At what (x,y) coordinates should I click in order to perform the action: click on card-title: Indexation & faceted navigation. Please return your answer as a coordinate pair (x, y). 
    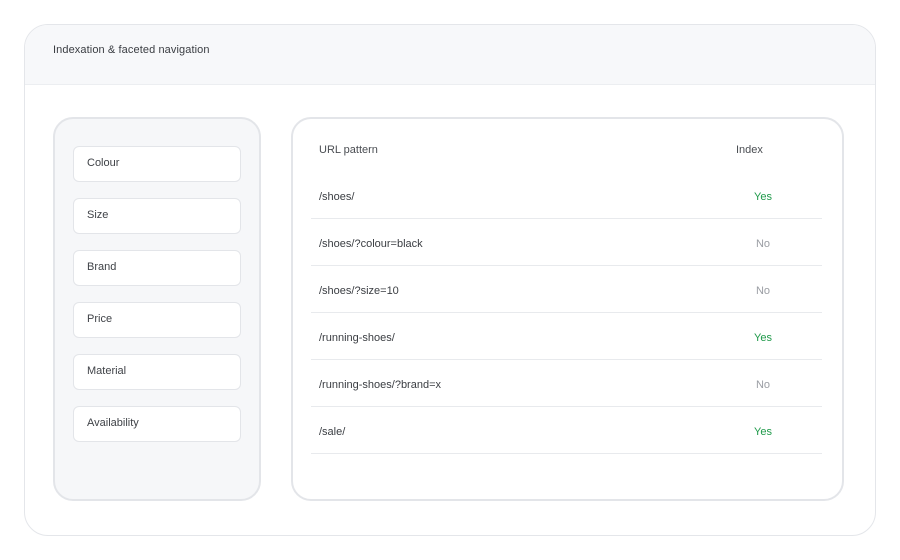
    Looking at the image, I should click on (131, 50).